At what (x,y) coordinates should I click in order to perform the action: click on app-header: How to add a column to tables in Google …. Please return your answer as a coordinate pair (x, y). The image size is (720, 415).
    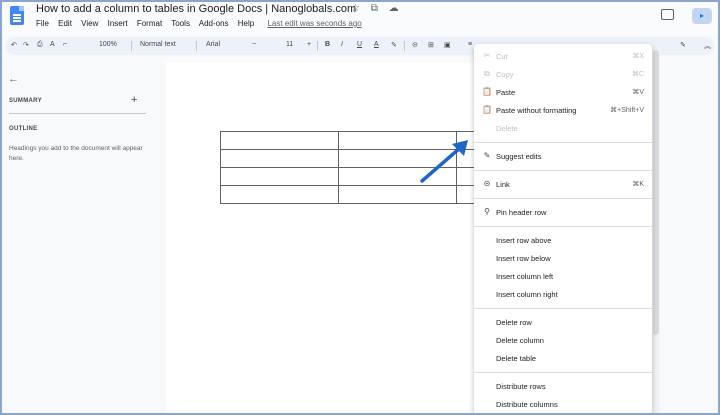
    Looking at the image, I should click on (360, 18).